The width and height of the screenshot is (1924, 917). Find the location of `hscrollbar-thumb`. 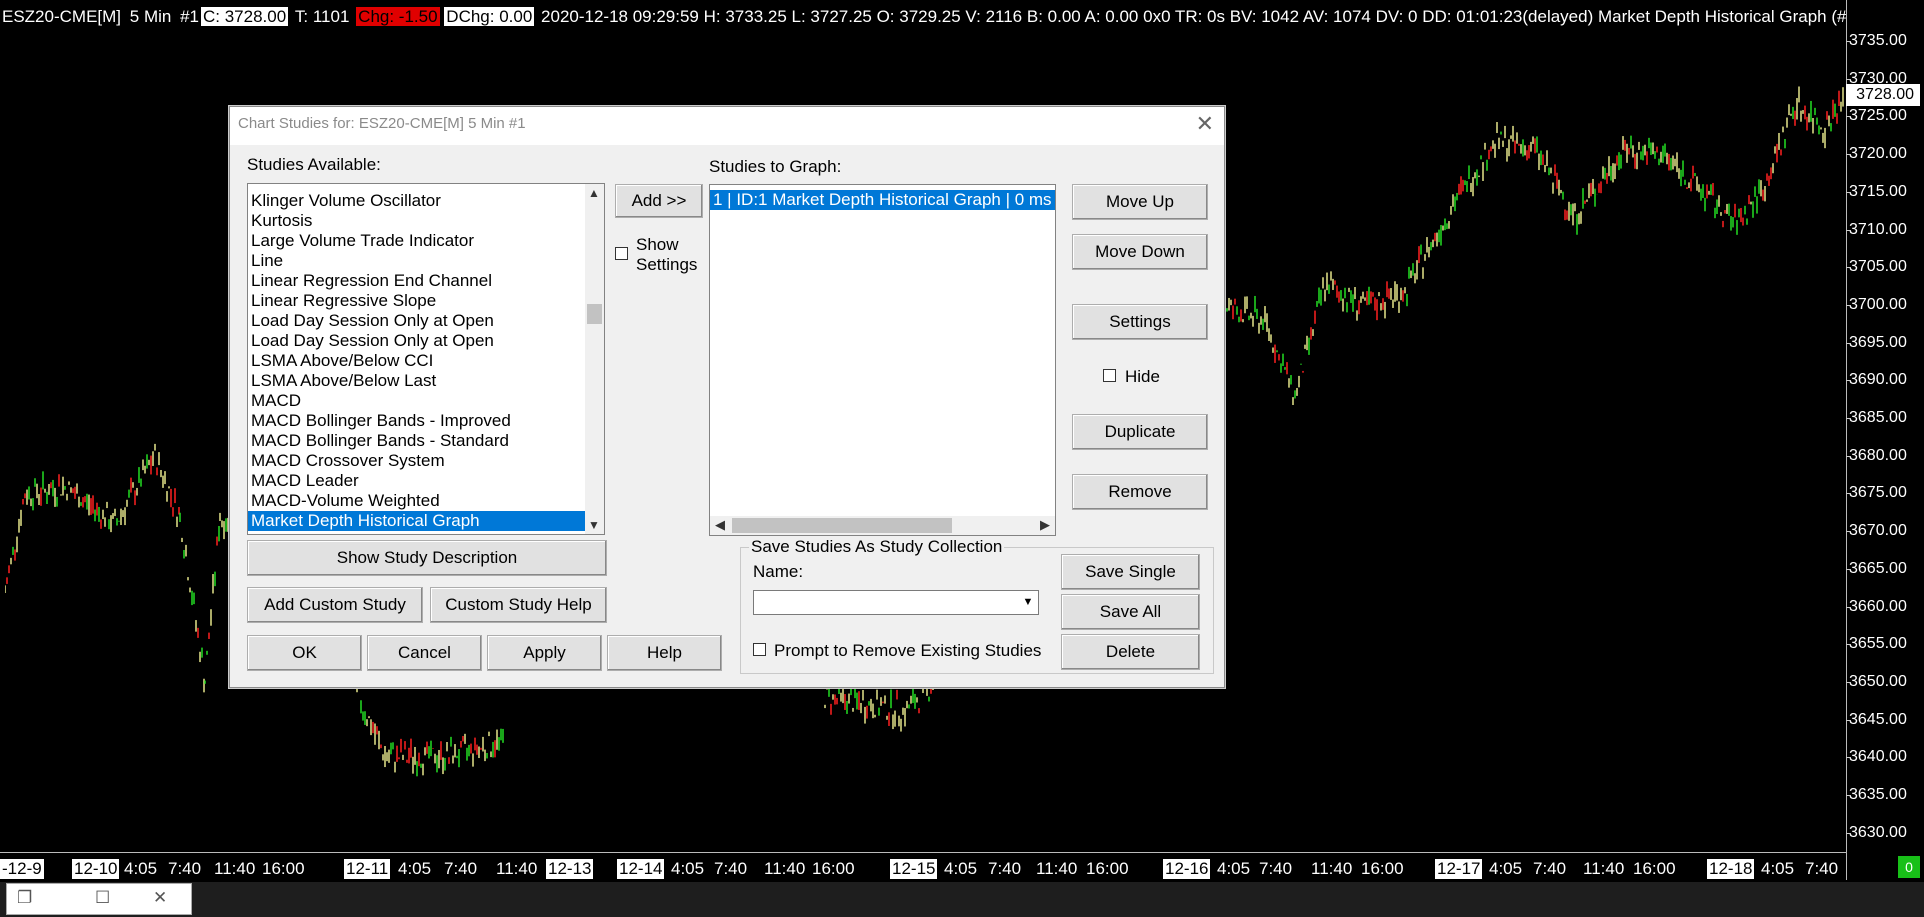

hscrollbar-thumb is located at coordinates (842, 525).